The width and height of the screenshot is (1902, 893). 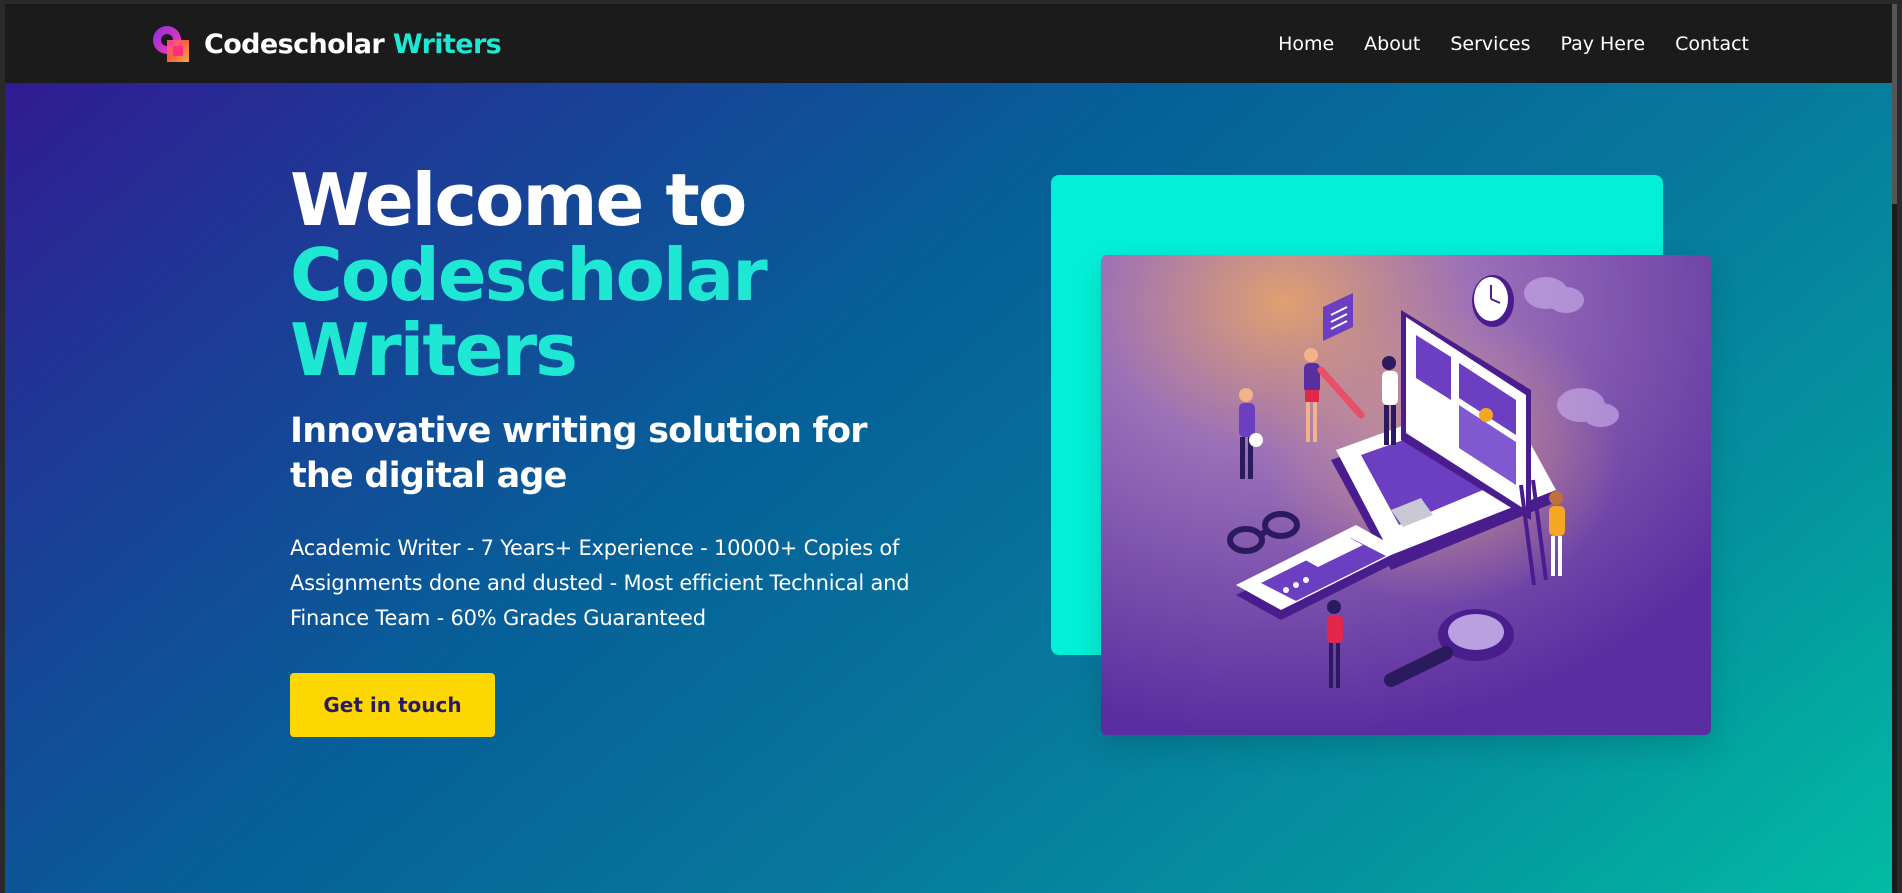 I want to click on nav-link-pay-here: Pay Here, so click(x=1602, y=44).